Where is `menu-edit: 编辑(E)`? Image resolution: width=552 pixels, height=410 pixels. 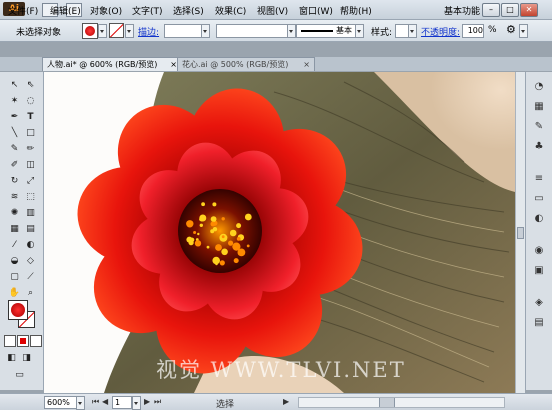 menu-edit: 编辑(E) is located at coordinates (65, 10).